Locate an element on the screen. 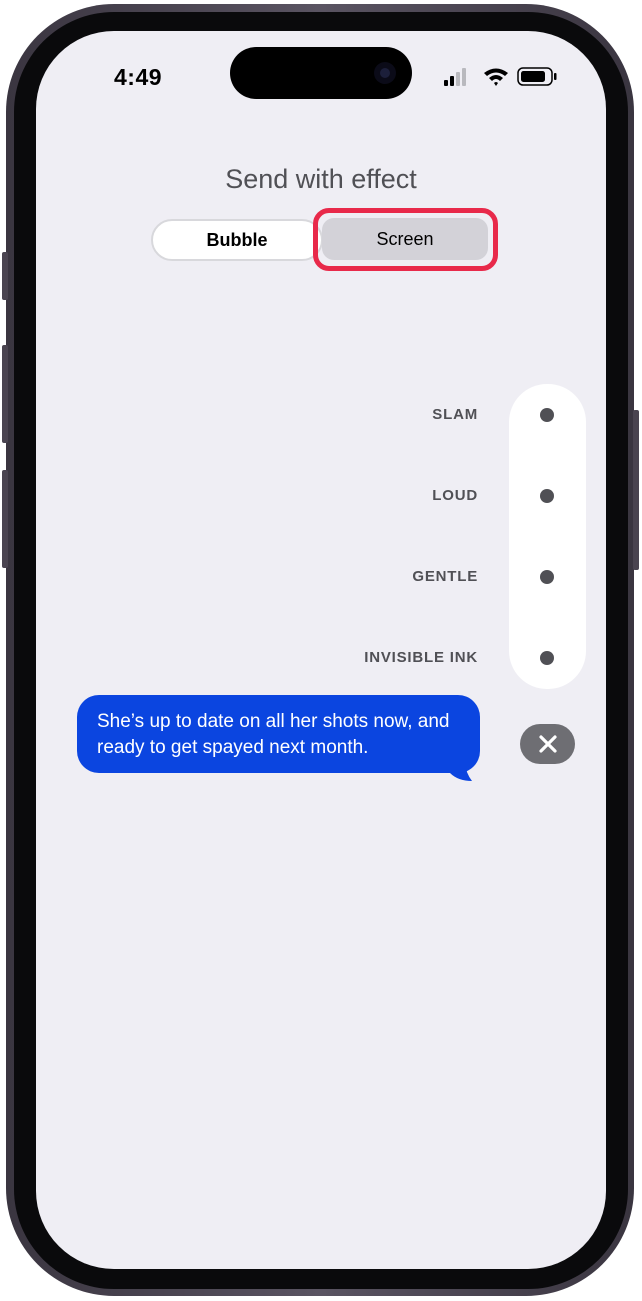  effect-dot-invisible-ink is located at coordinates (547, 658).